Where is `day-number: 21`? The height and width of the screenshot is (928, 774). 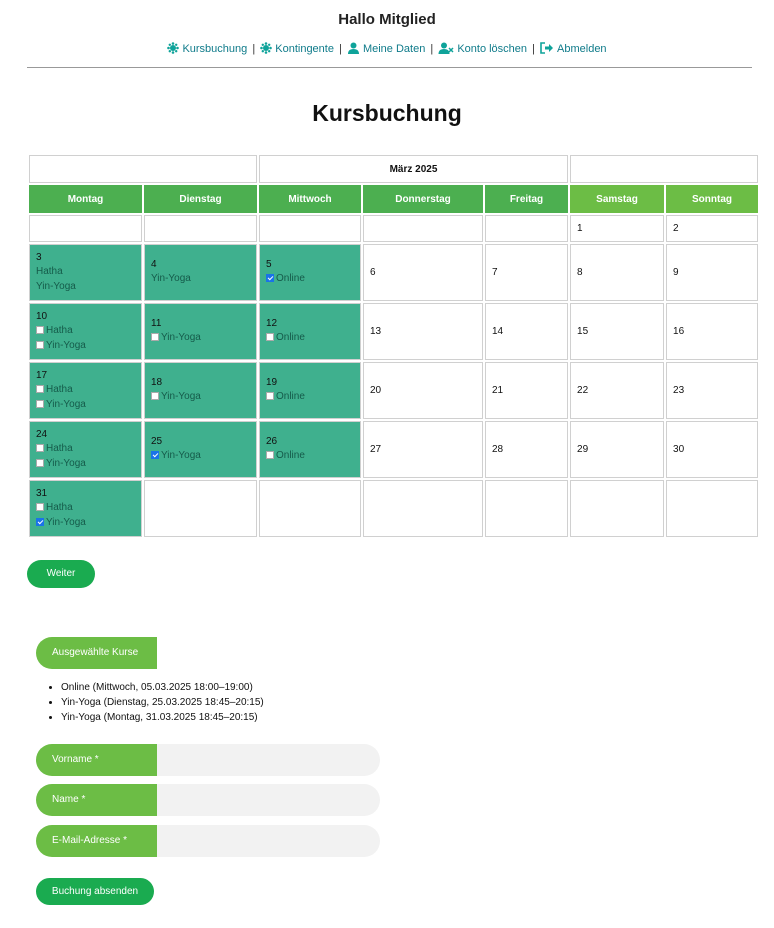
day-number: 21 is located at coordinates (498, 390).